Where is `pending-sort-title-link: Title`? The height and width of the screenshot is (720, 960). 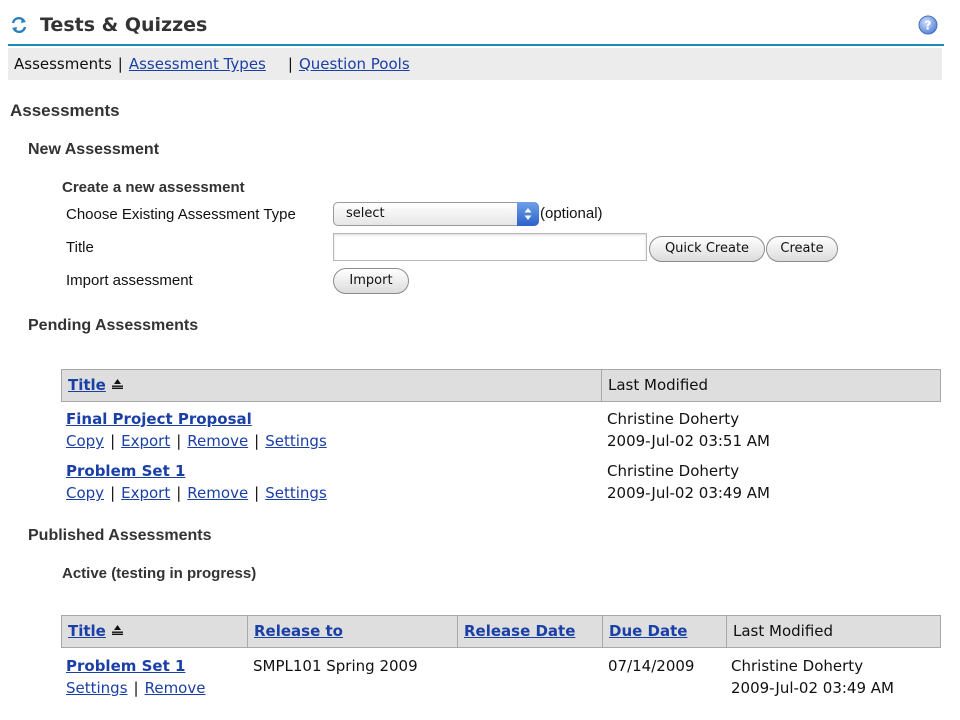
pending-sort-title-link: Title is located at coordinates (87, 385).